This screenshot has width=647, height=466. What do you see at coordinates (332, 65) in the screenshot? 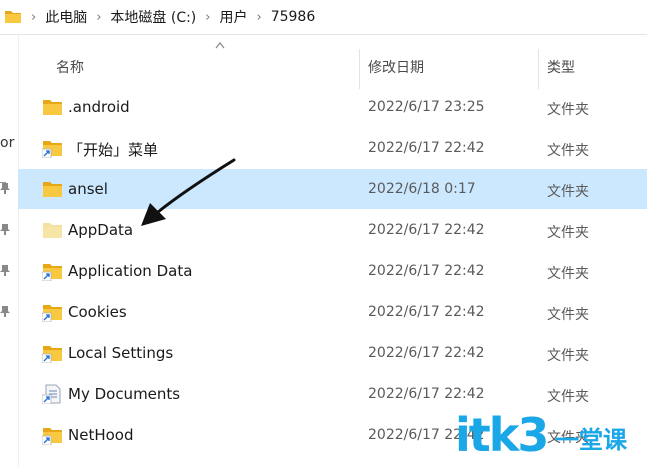
I see `column-header: 名称 修改日期 类型` at bounding box center [332, 65].